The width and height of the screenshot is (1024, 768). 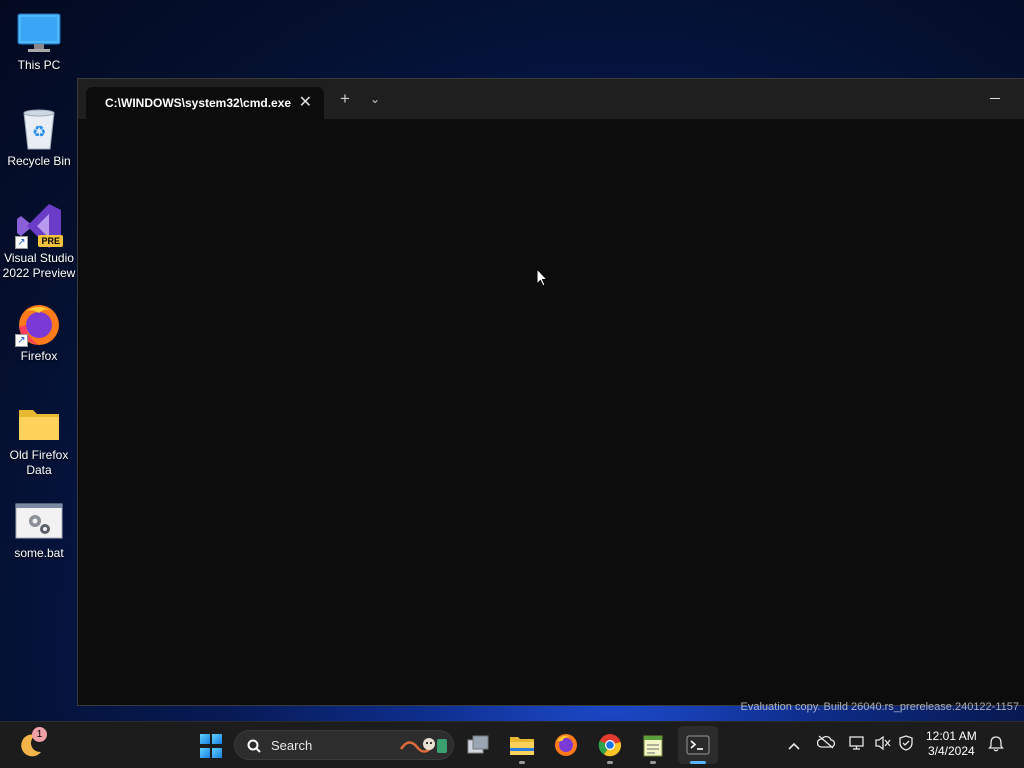 I want to click on firefox-taskbar-button, so click(x=566, y=745).